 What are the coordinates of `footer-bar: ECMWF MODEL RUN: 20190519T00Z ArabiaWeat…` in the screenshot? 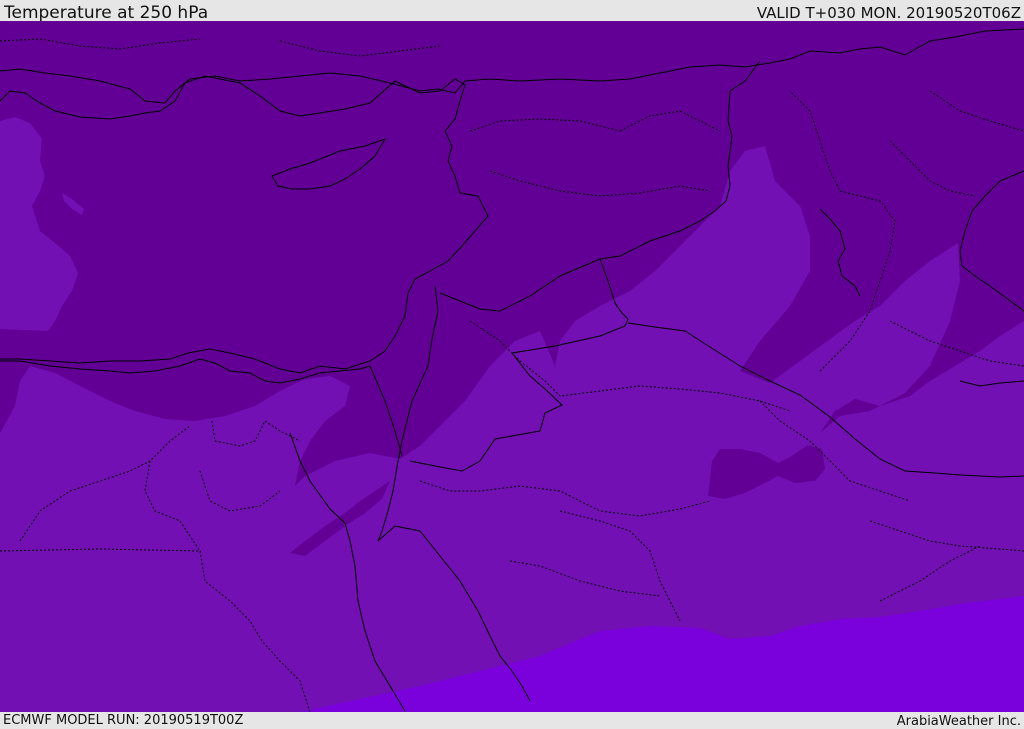 It's located at (512, 720).